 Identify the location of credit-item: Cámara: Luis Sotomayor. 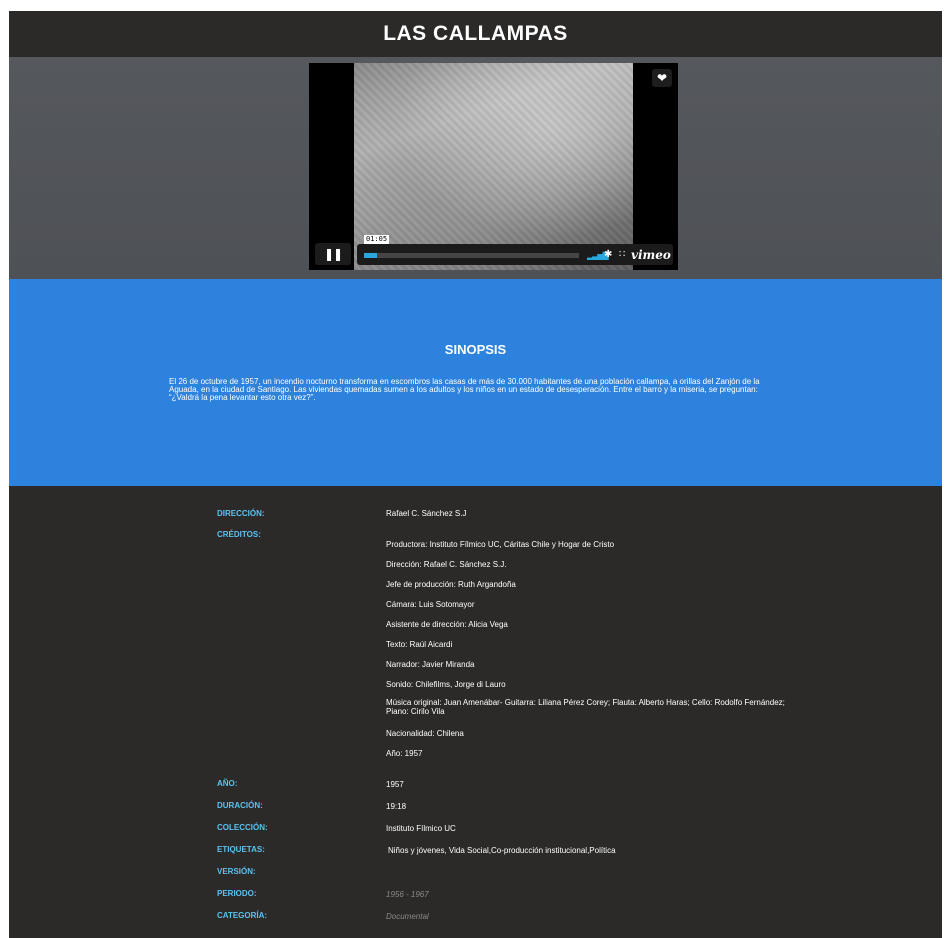
(430, 604).